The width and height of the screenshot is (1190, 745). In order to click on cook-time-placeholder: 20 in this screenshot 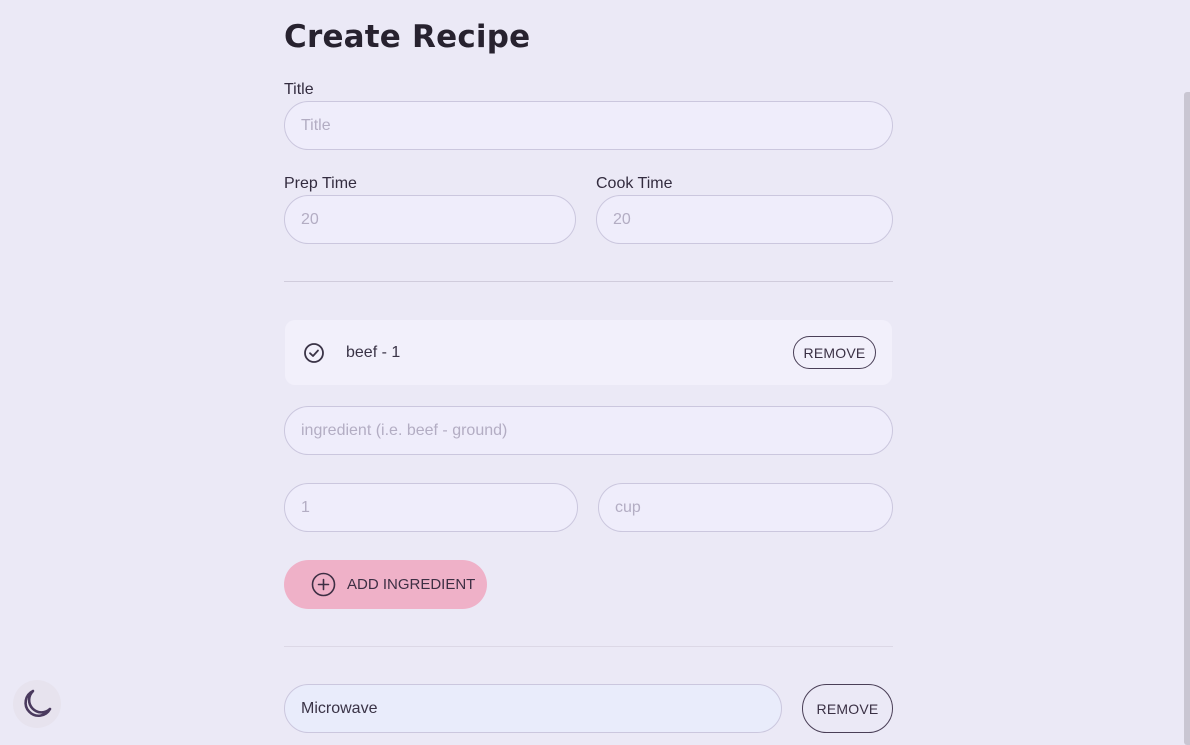, I will do `click(622, 219)`.